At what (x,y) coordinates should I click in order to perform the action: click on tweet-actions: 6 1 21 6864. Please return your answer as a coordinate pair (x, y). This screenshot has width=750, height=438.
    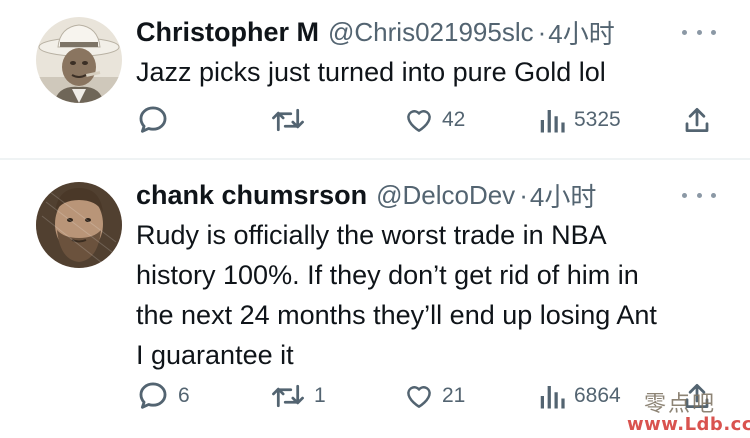
    Looking at the image, I should click on (375, 396).